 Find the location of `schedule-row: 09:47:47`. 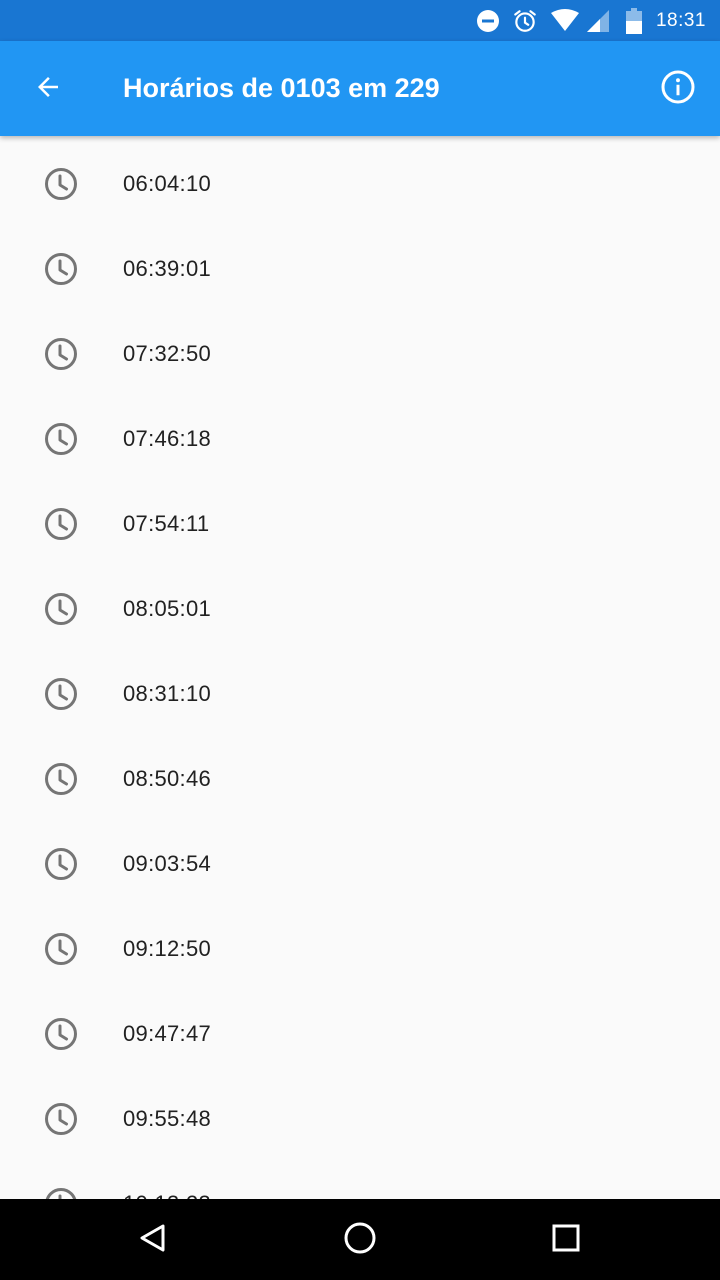

schedule-row: 09:47:47 is located at coordinates (360, 1033).